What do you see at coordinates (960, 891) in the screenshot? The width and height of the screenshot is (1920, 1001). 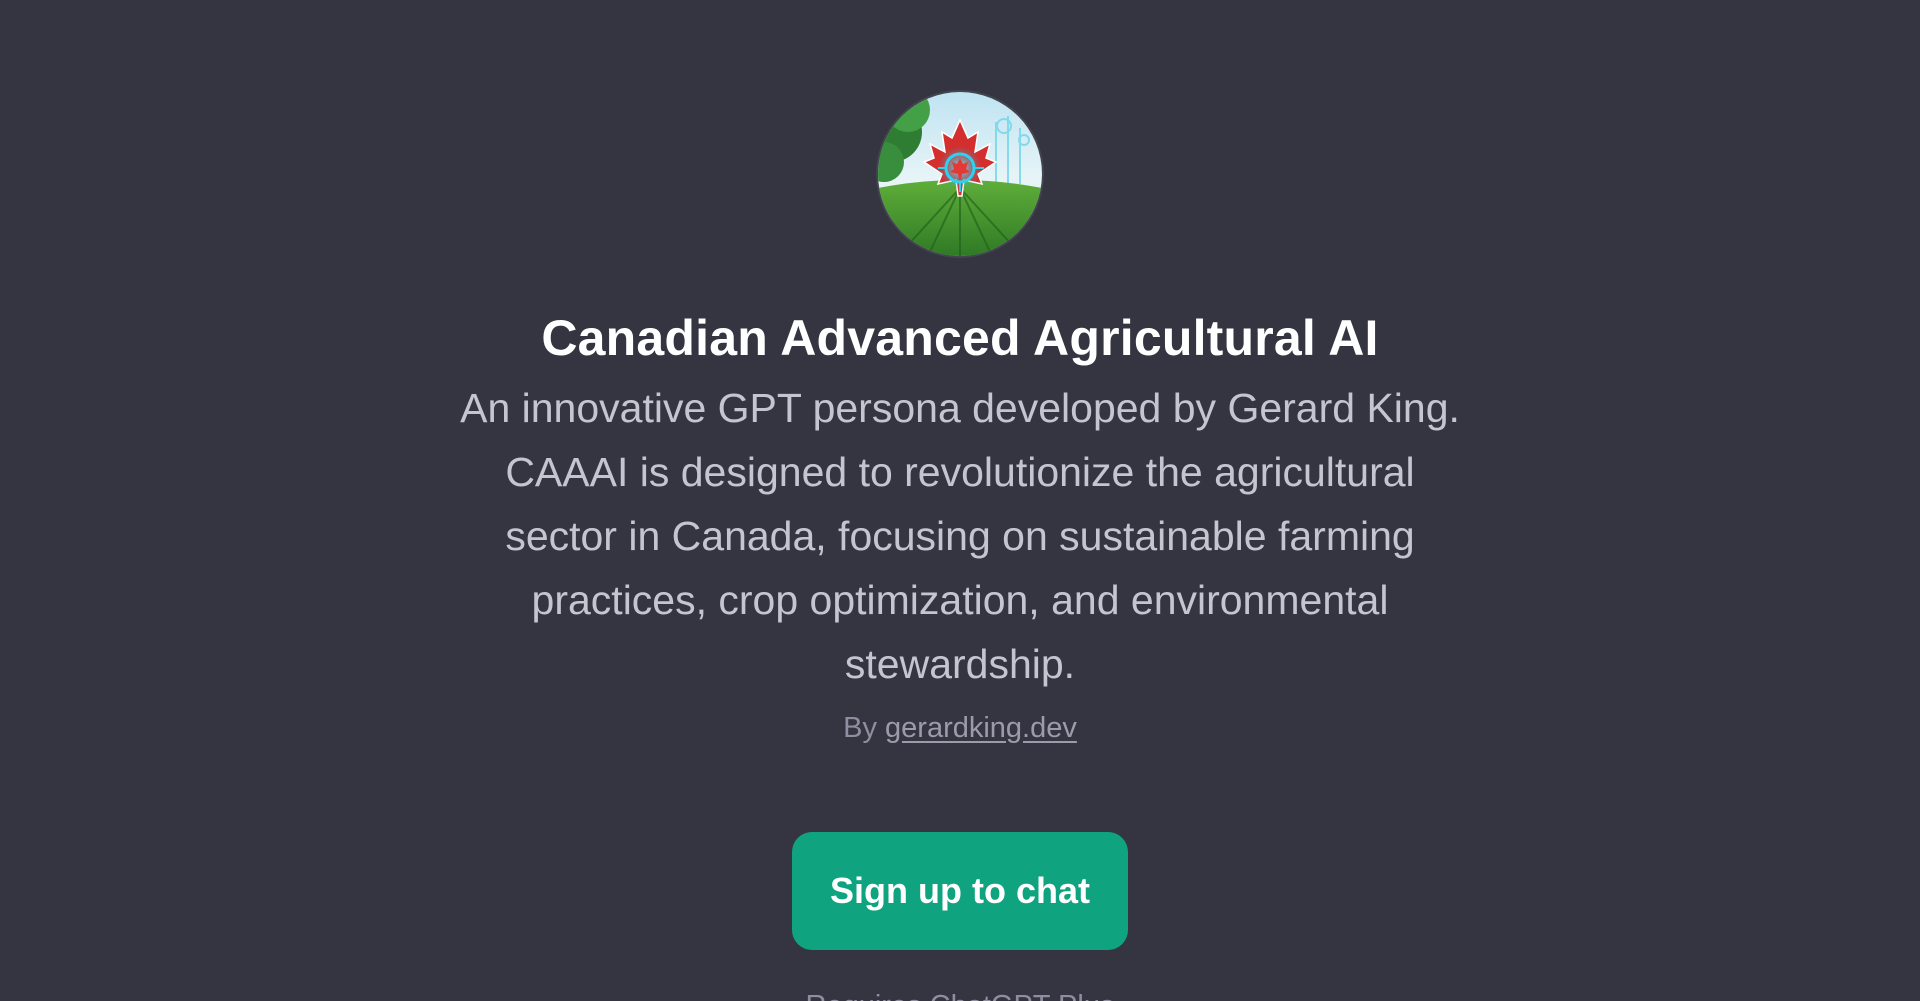 I see `sign-up-to-chat-button: Sign up to chat` at bounding box center [960, 891].